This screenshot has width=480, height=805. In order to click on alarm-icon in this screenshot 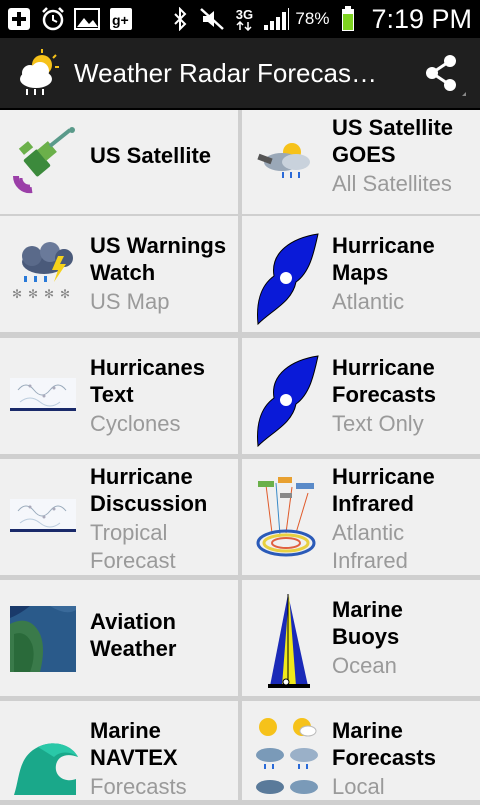, I will do `click(53, 19)`.